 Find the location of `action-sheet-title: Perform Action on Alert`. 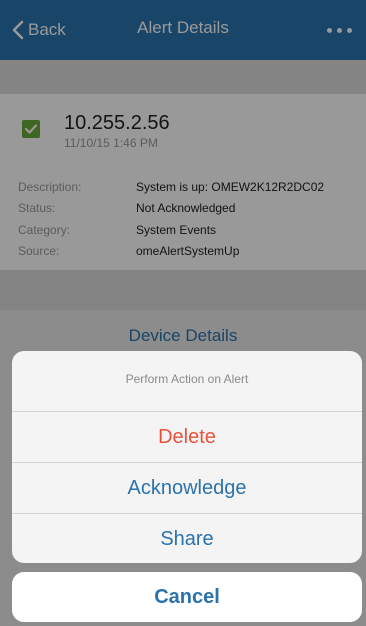

action-sheet-title: Perform Action on Alert is located at coordinates (187, 381).